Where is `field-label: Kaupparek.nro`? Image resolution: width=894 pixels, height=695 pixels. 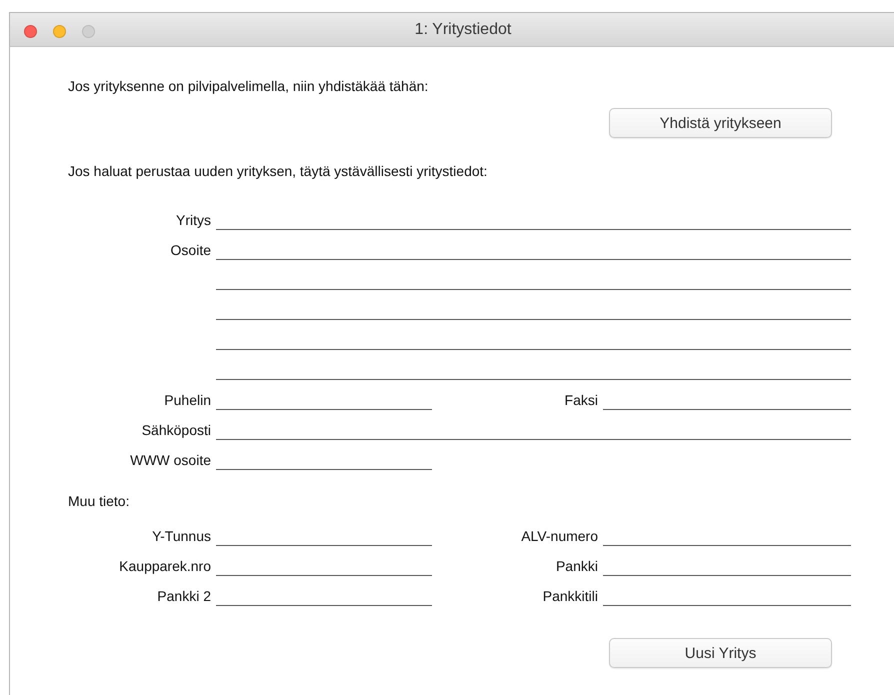 field-label: Kaupparek.nro is located at coordinates (164, 566).